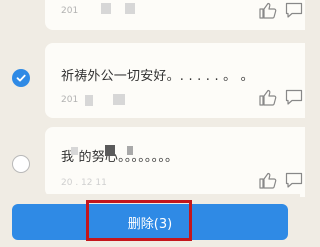 This screenshot has width=320, height=247. What do you see at coordinates (157, 76) in the screenshot?
I see `post-title: 祈祷外公一切安好。. . . . . 。 。` at bounding box center [157, 76].